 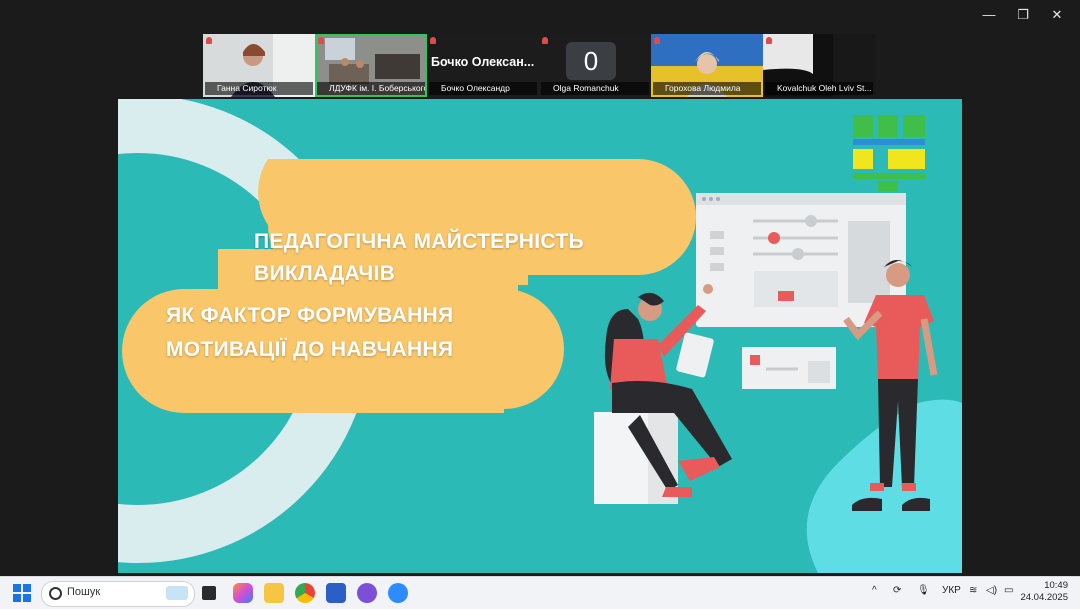 I want to click on chrome-icon, so click(x=305, y=593).